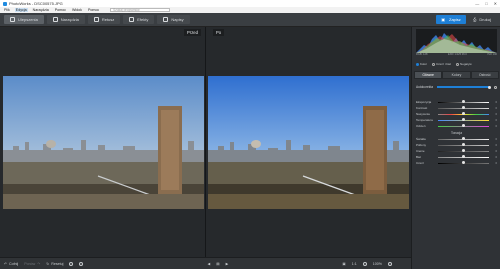 The width and height of the screenshot is (500, 269). What do you see at coordinates (12, 19) in the screenshot?
I see `enhance-icon` at bounding box center [12, 19].